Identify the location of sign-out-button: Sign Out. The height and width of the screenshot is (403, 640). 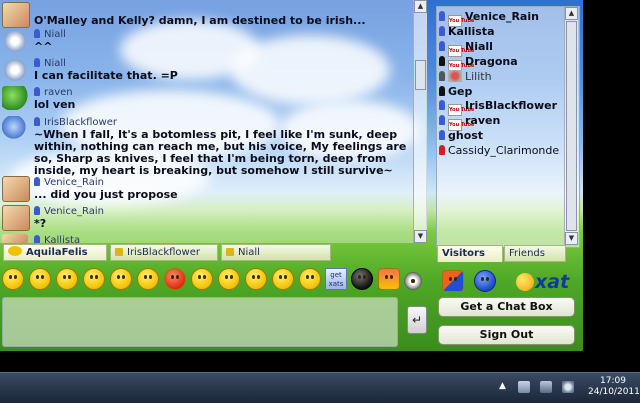
(506, 335).